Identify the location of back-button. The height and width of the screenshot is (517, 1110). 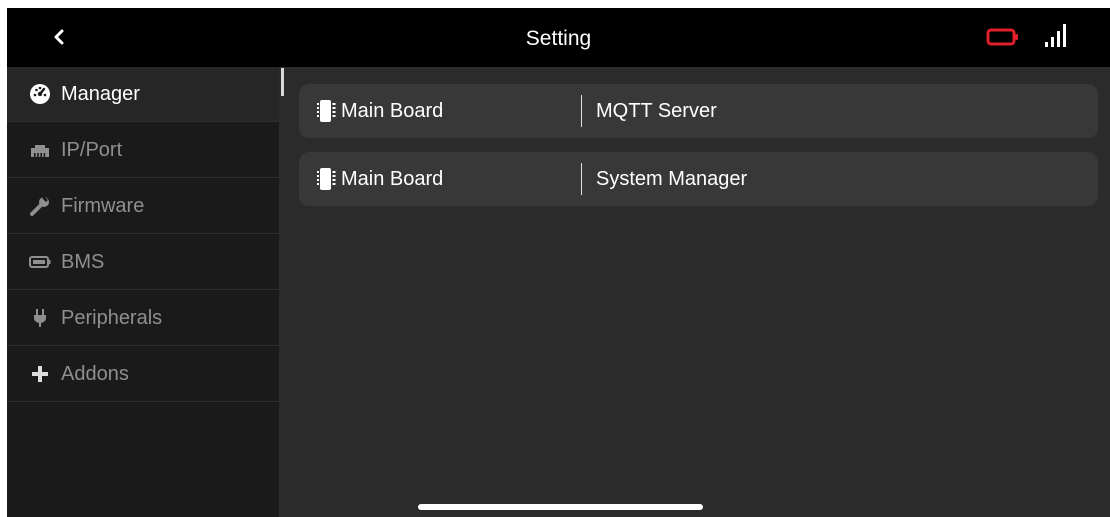
(59, 37).